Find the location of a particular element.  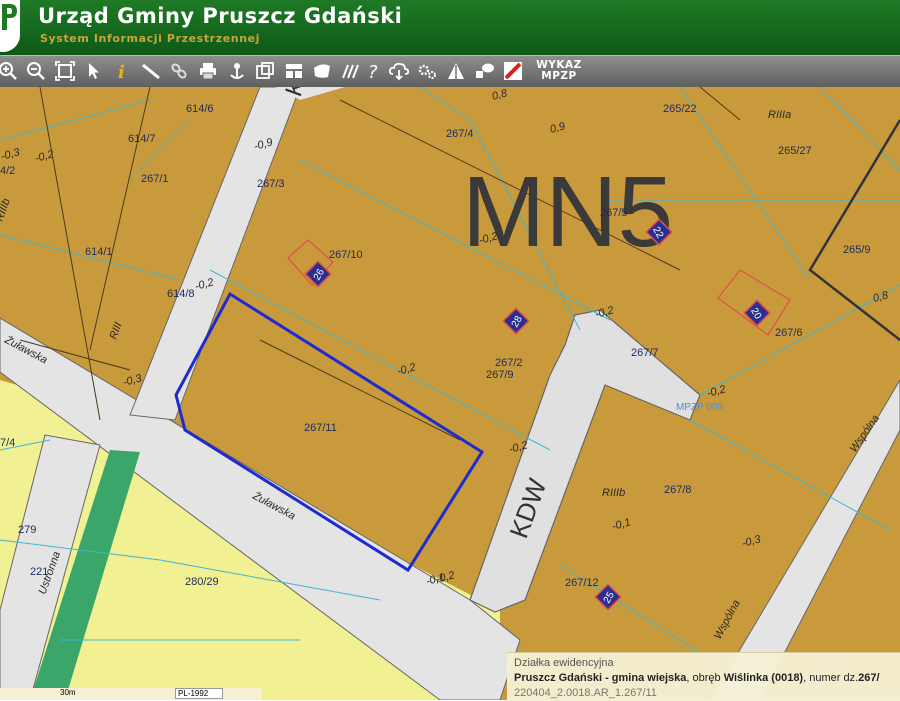

help-icon: ? is located at coordinates (374, 71).